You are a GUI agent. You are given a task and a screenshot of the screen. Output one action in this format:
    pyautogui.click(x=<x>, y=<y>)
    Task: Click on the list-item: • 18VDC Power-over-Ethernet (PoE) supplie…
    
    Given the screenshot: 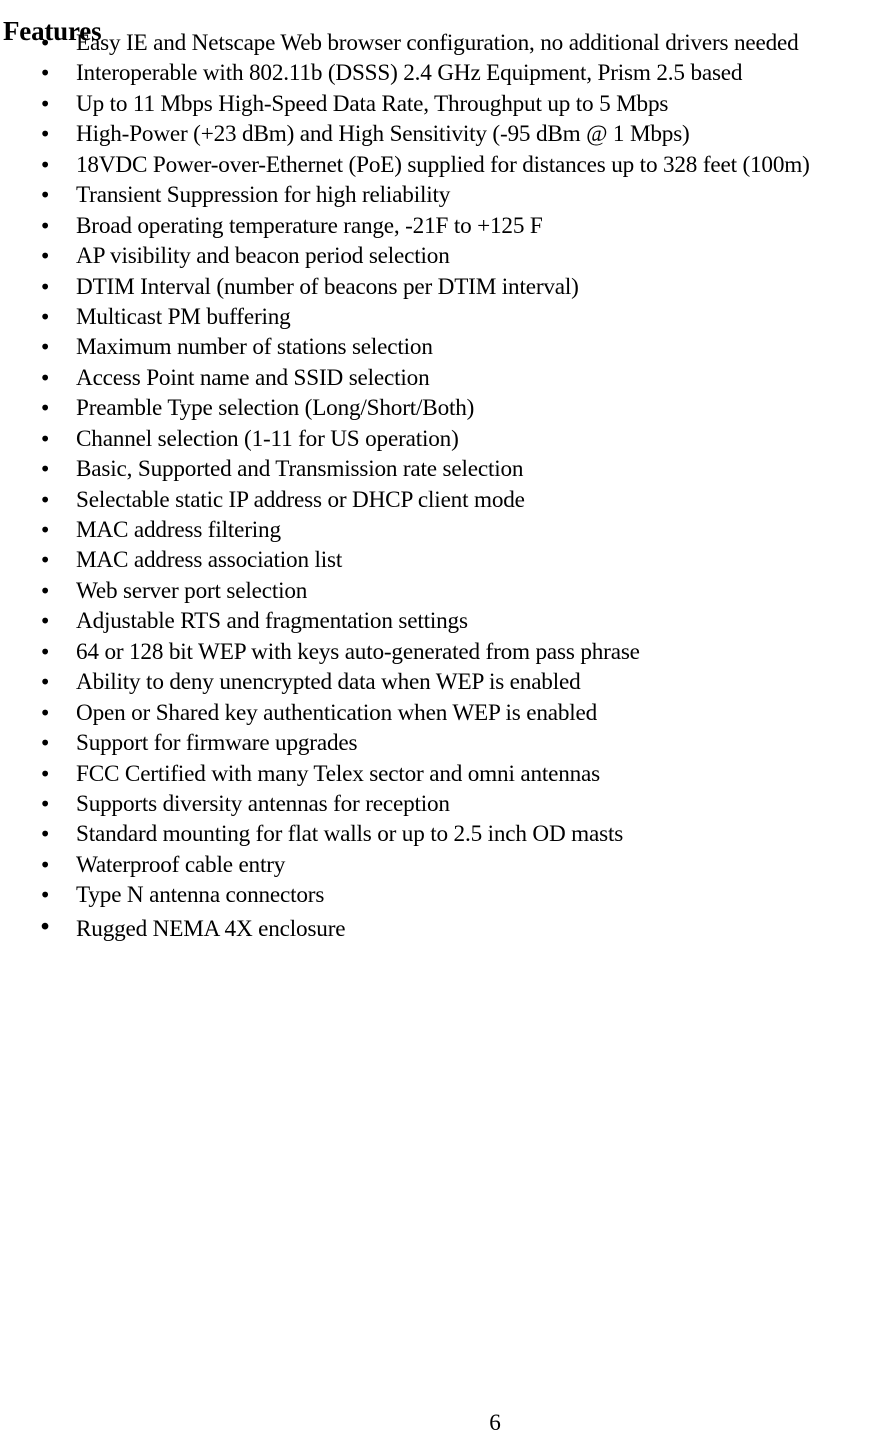 What is the action you would take?
    pyautogui.click(x=440, y=165)
    